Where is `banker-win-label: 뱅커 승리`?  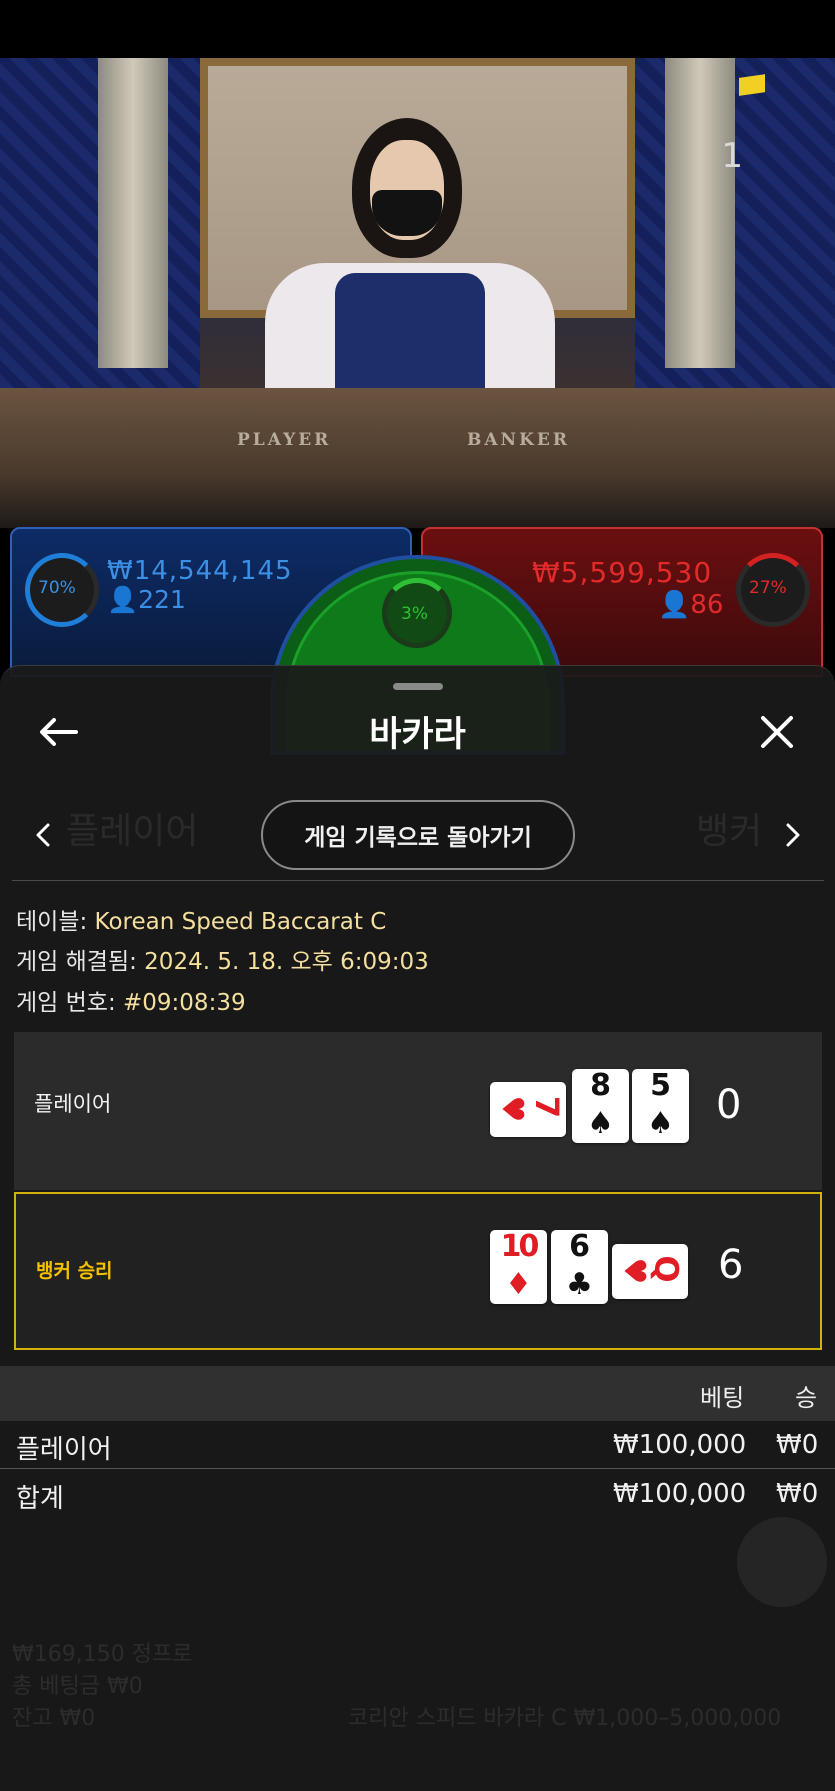
banker-win-label: 뱅커 승리 is located at coordinates (74, 1271).